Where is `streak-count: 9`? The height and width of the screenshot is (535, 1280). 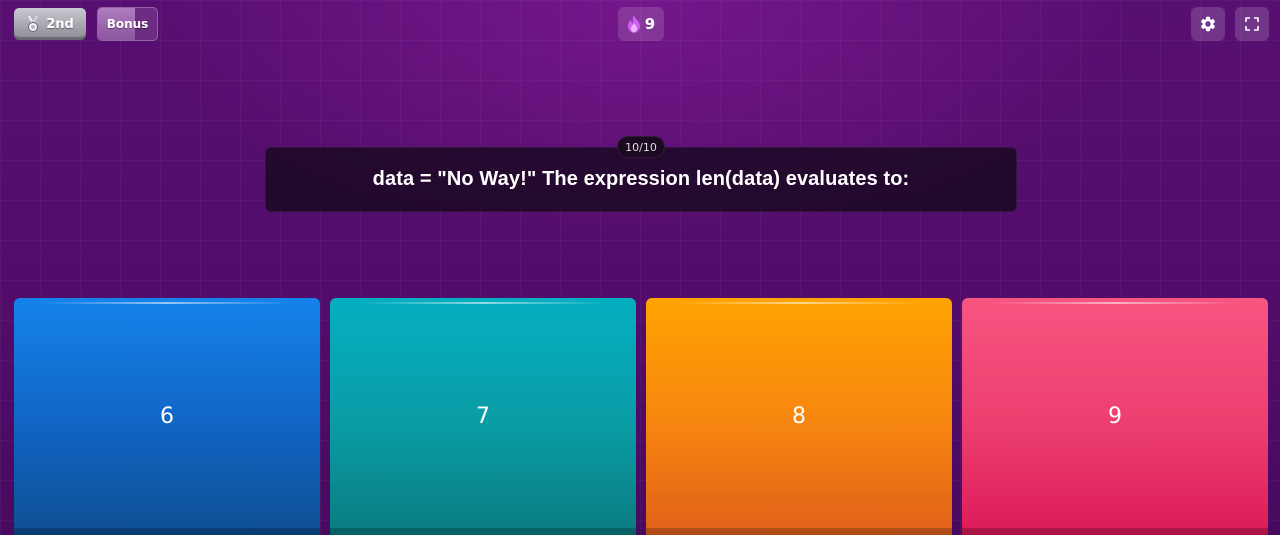
streak-count: 9 is located at coordinates (650, 24).